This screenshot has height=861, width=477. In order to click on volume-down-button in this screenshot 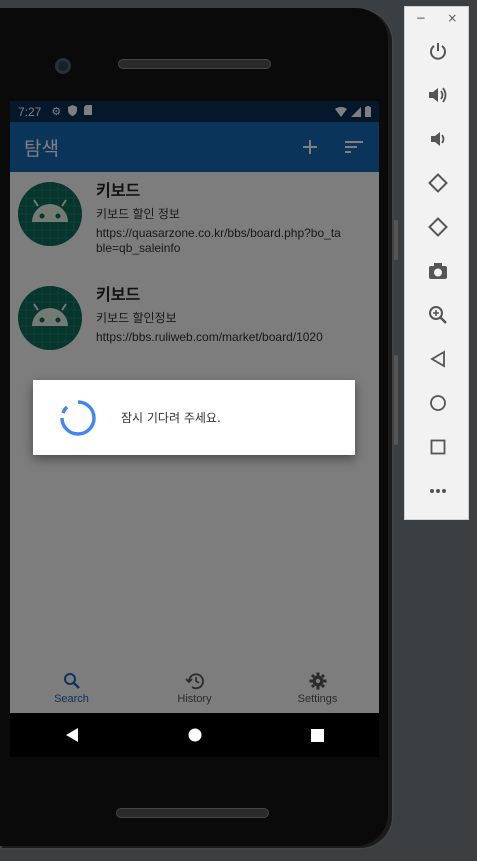, I will do `click(437, 139)`.